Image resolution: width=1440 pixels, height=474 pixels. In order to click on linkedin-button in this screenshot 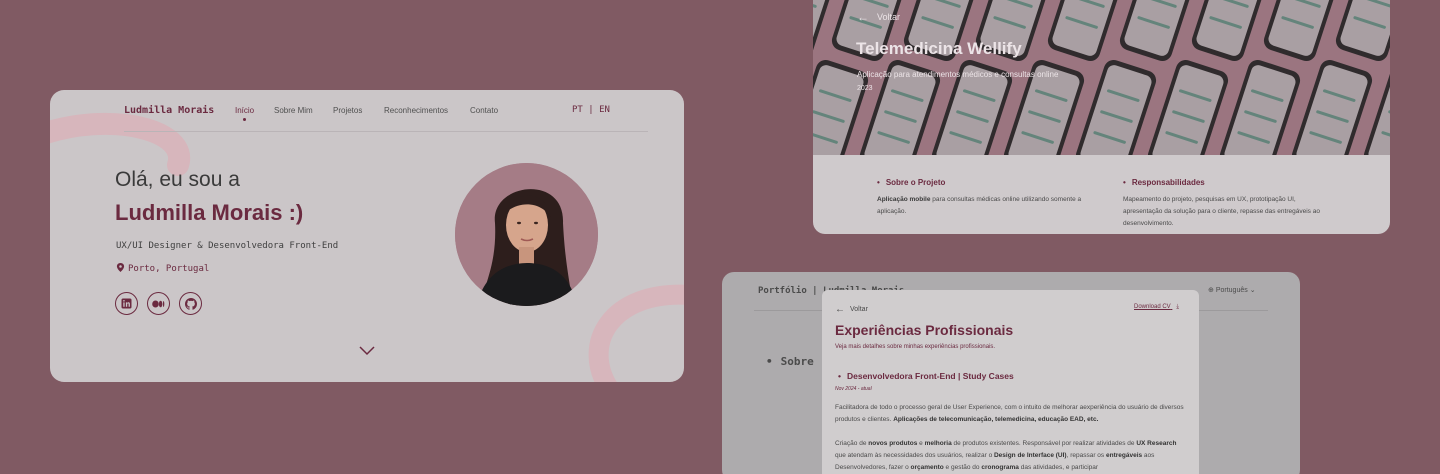, I will do `click(126, 303)`.